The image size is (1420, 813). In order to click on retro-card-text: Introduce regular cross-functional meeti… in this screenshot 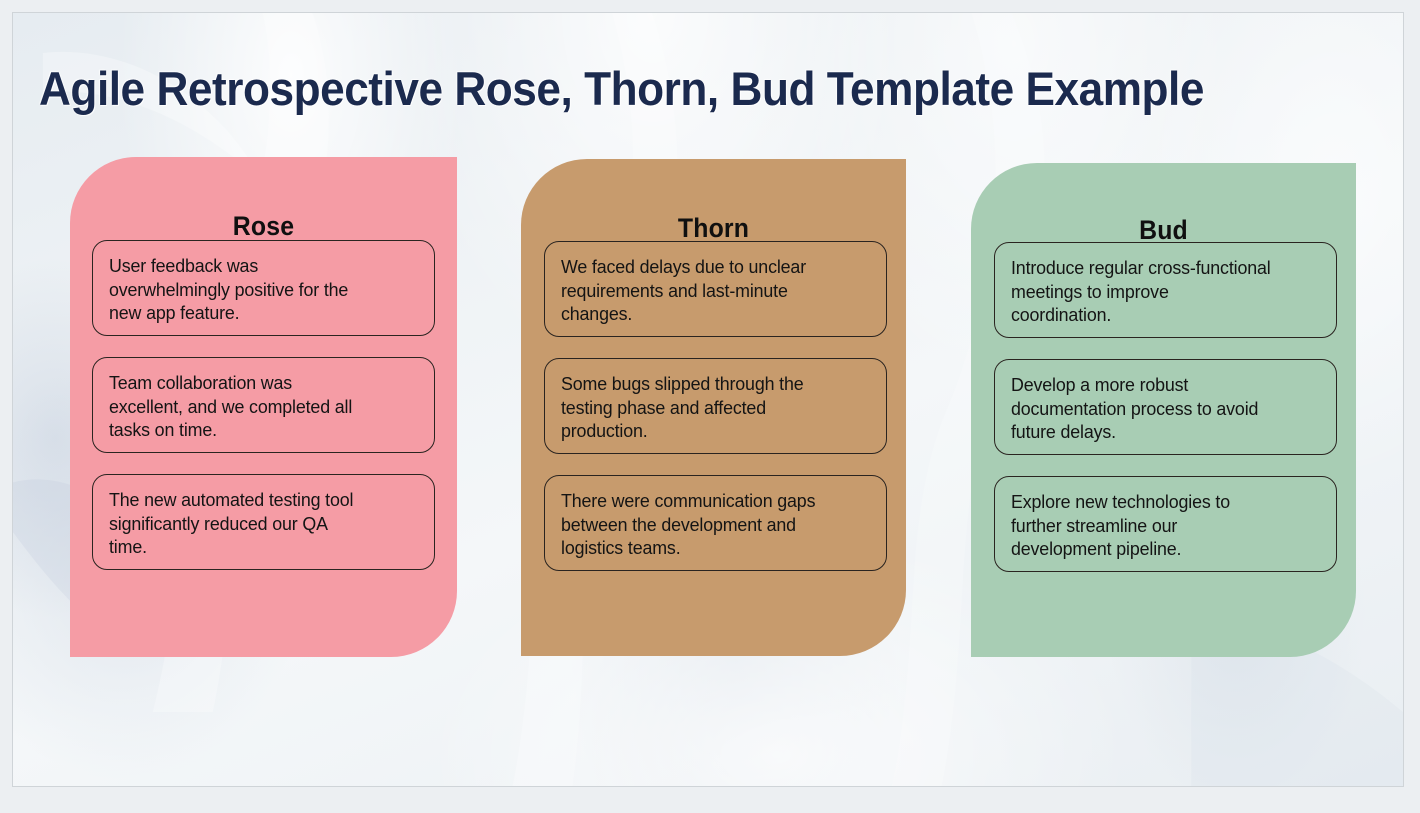, I will do `click(1141, 291)`.